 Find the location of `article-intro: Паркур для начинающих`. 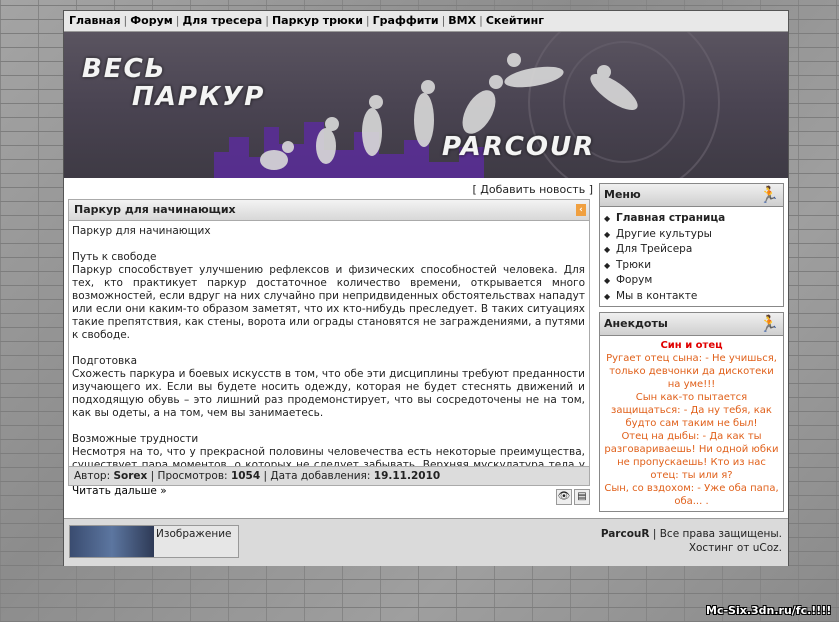

article-intro: Паркур для начинающих is located at coordinates (141, 231).